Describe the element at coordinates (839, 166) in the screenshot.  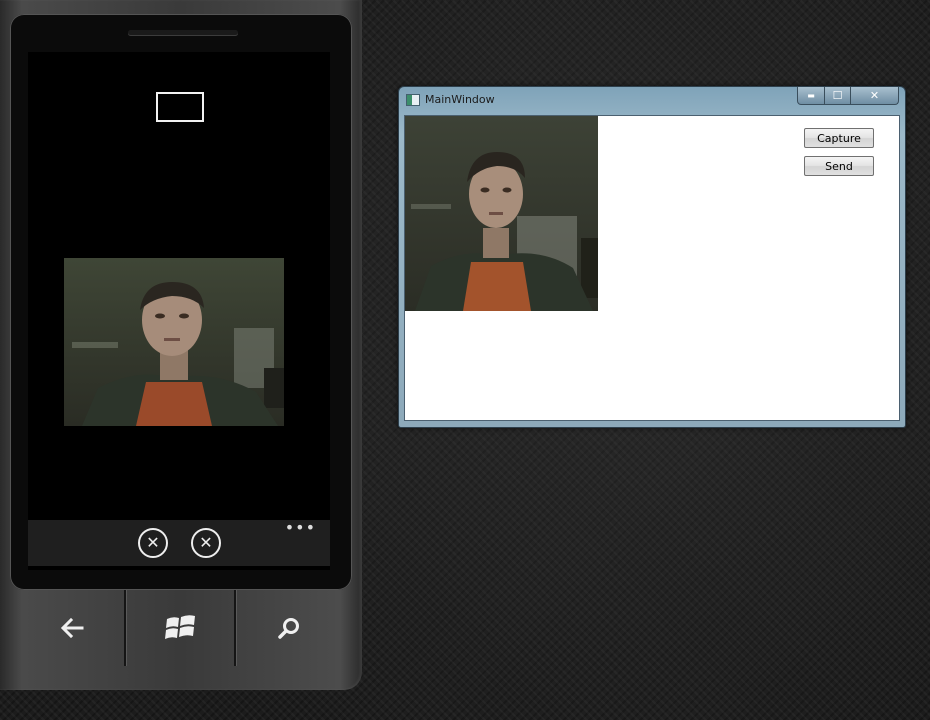
I see `send-button: Send` at that location.